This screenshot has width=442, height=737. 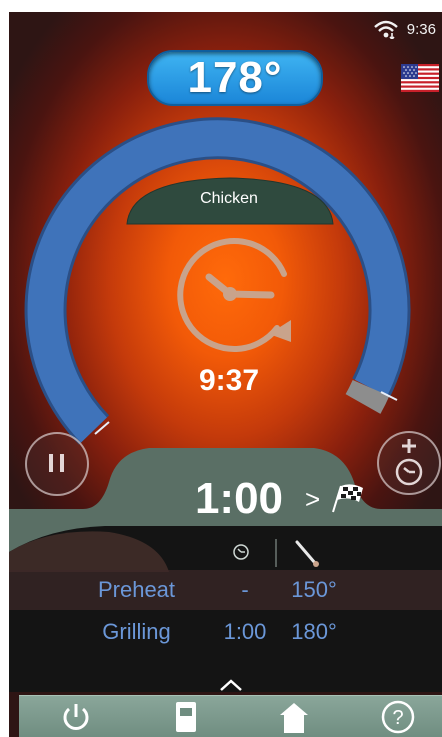 I want to click on progress-arc-remaining, so click(x=367, y=396).